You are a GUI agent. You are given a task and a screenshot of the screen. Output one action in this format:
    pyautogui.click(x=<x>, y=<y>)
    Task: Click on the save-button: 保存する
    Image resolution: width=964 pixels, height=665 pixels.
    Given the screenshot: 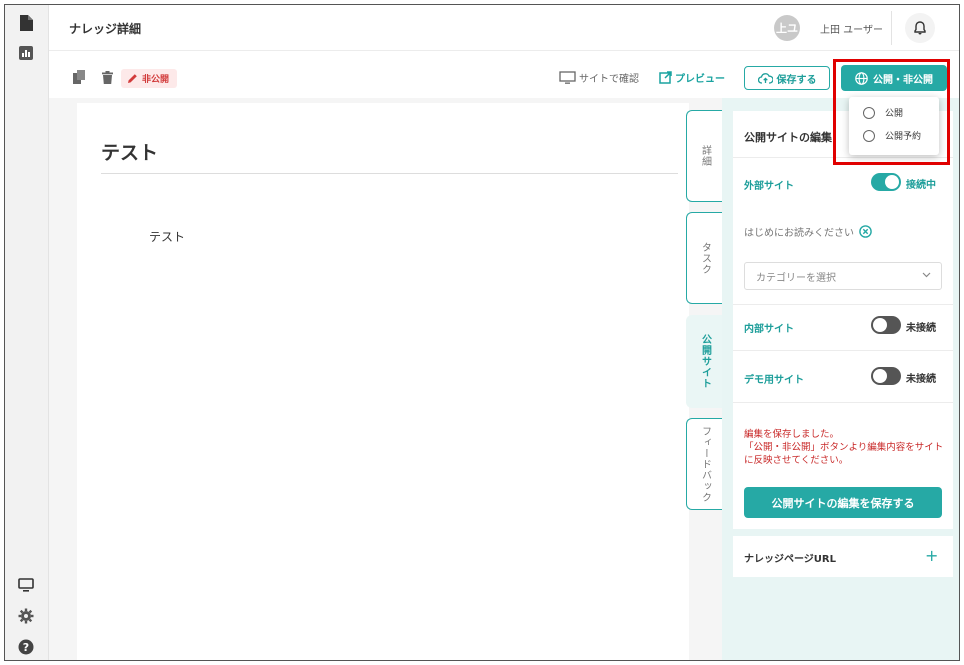 What is the action you would take?
    pyautogui.click(x=787, y=78)
    